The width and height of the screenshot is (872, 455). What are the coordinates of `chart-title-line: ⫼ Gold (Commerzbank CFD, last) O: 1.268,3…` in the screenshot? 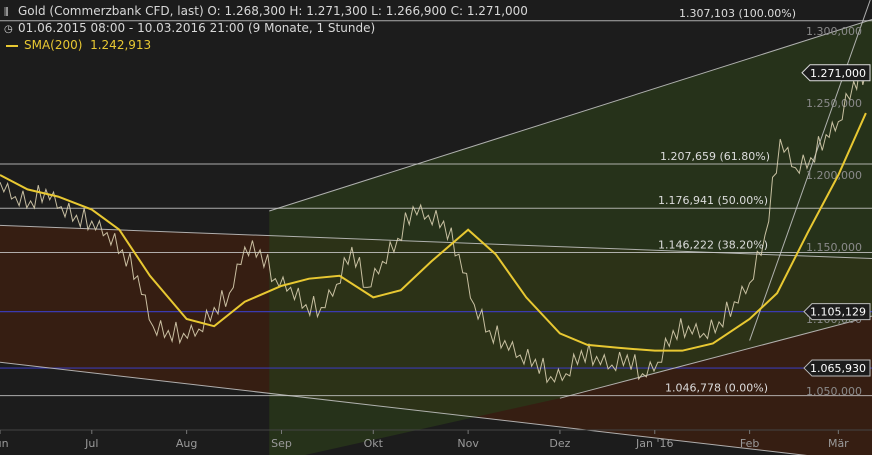 It's located at (266, 11).